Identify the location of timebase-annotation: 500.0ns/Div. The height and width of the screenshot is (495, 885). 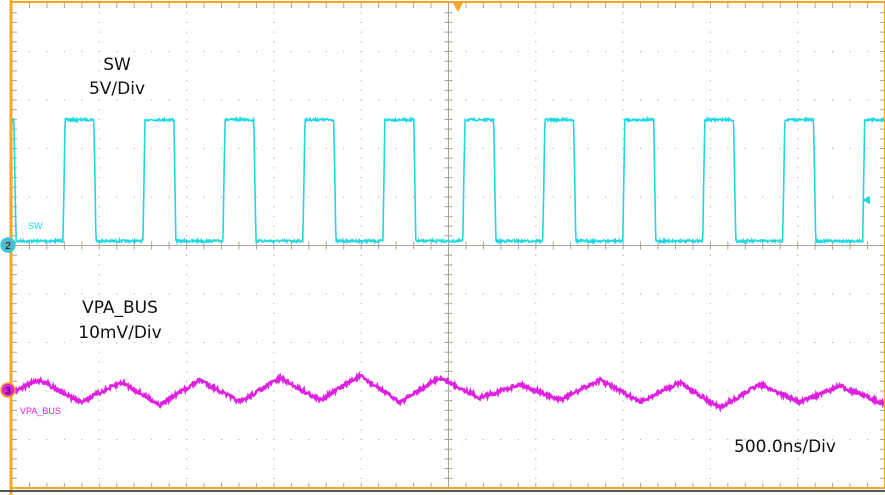
(785, 447).